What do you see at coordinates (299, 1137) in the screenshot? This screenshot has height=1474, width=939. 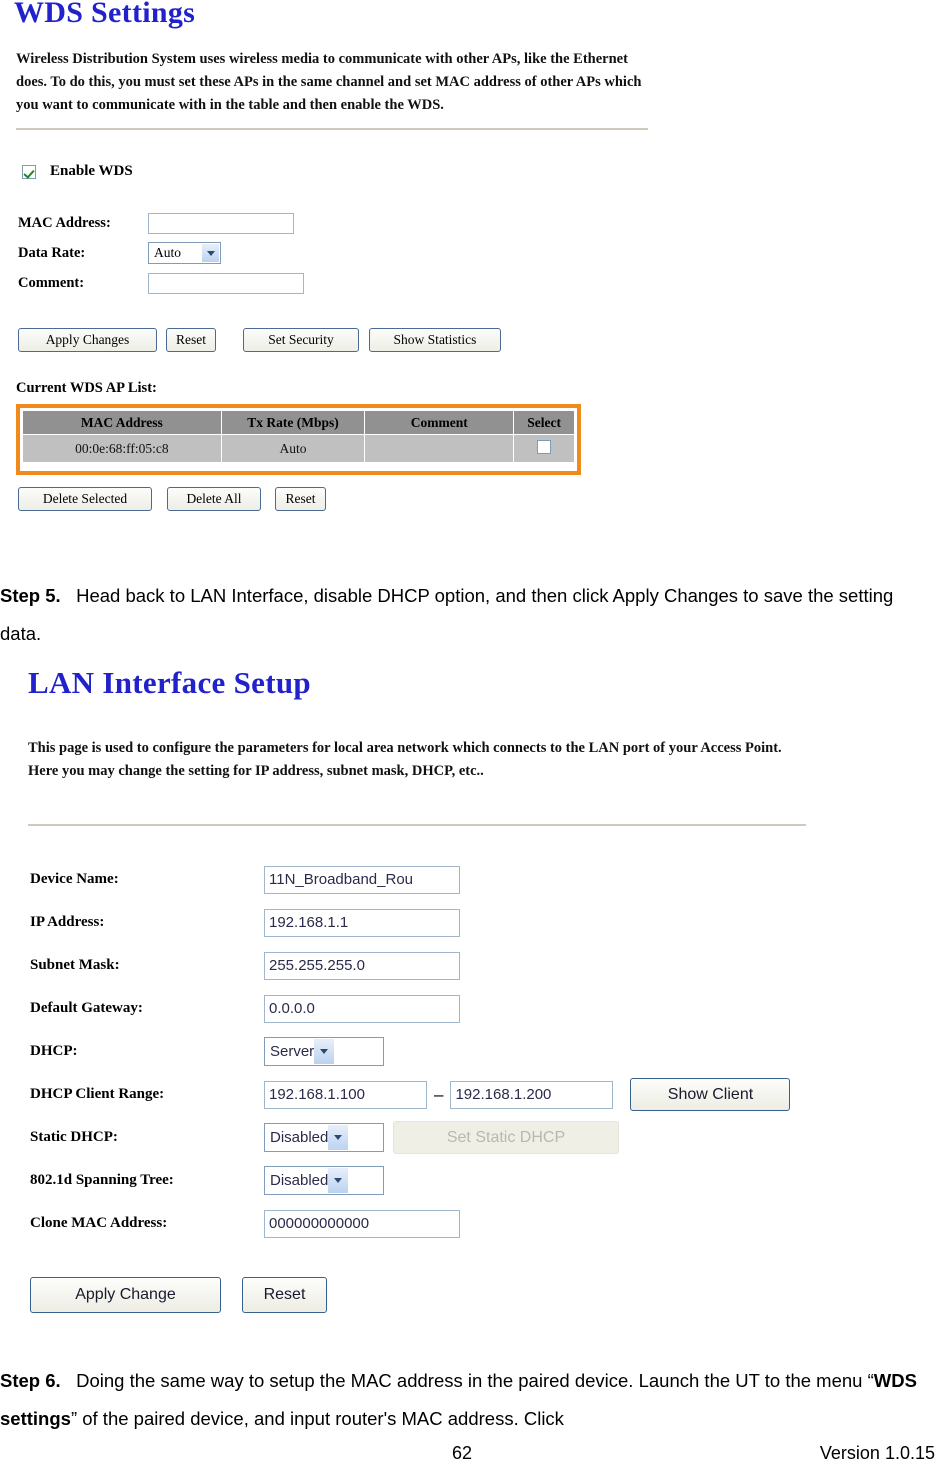 I see `static-dhcp-value: Disabled` at bounding box center [299, 1137].